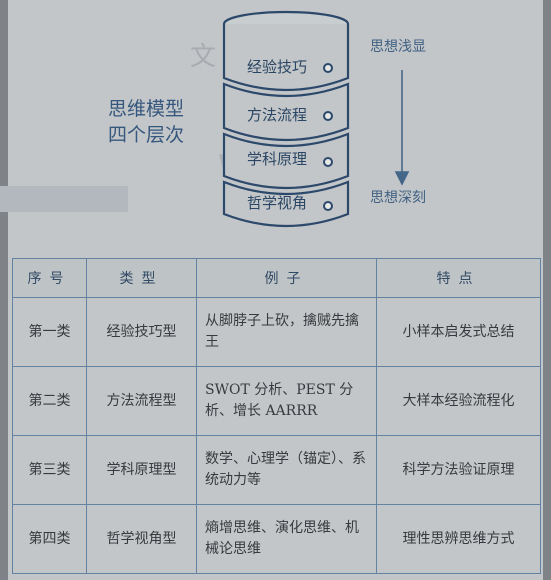 This screenshot has height=580, width=551. I want to click on layer-label-1: 经验技巧, so click(277, 67).